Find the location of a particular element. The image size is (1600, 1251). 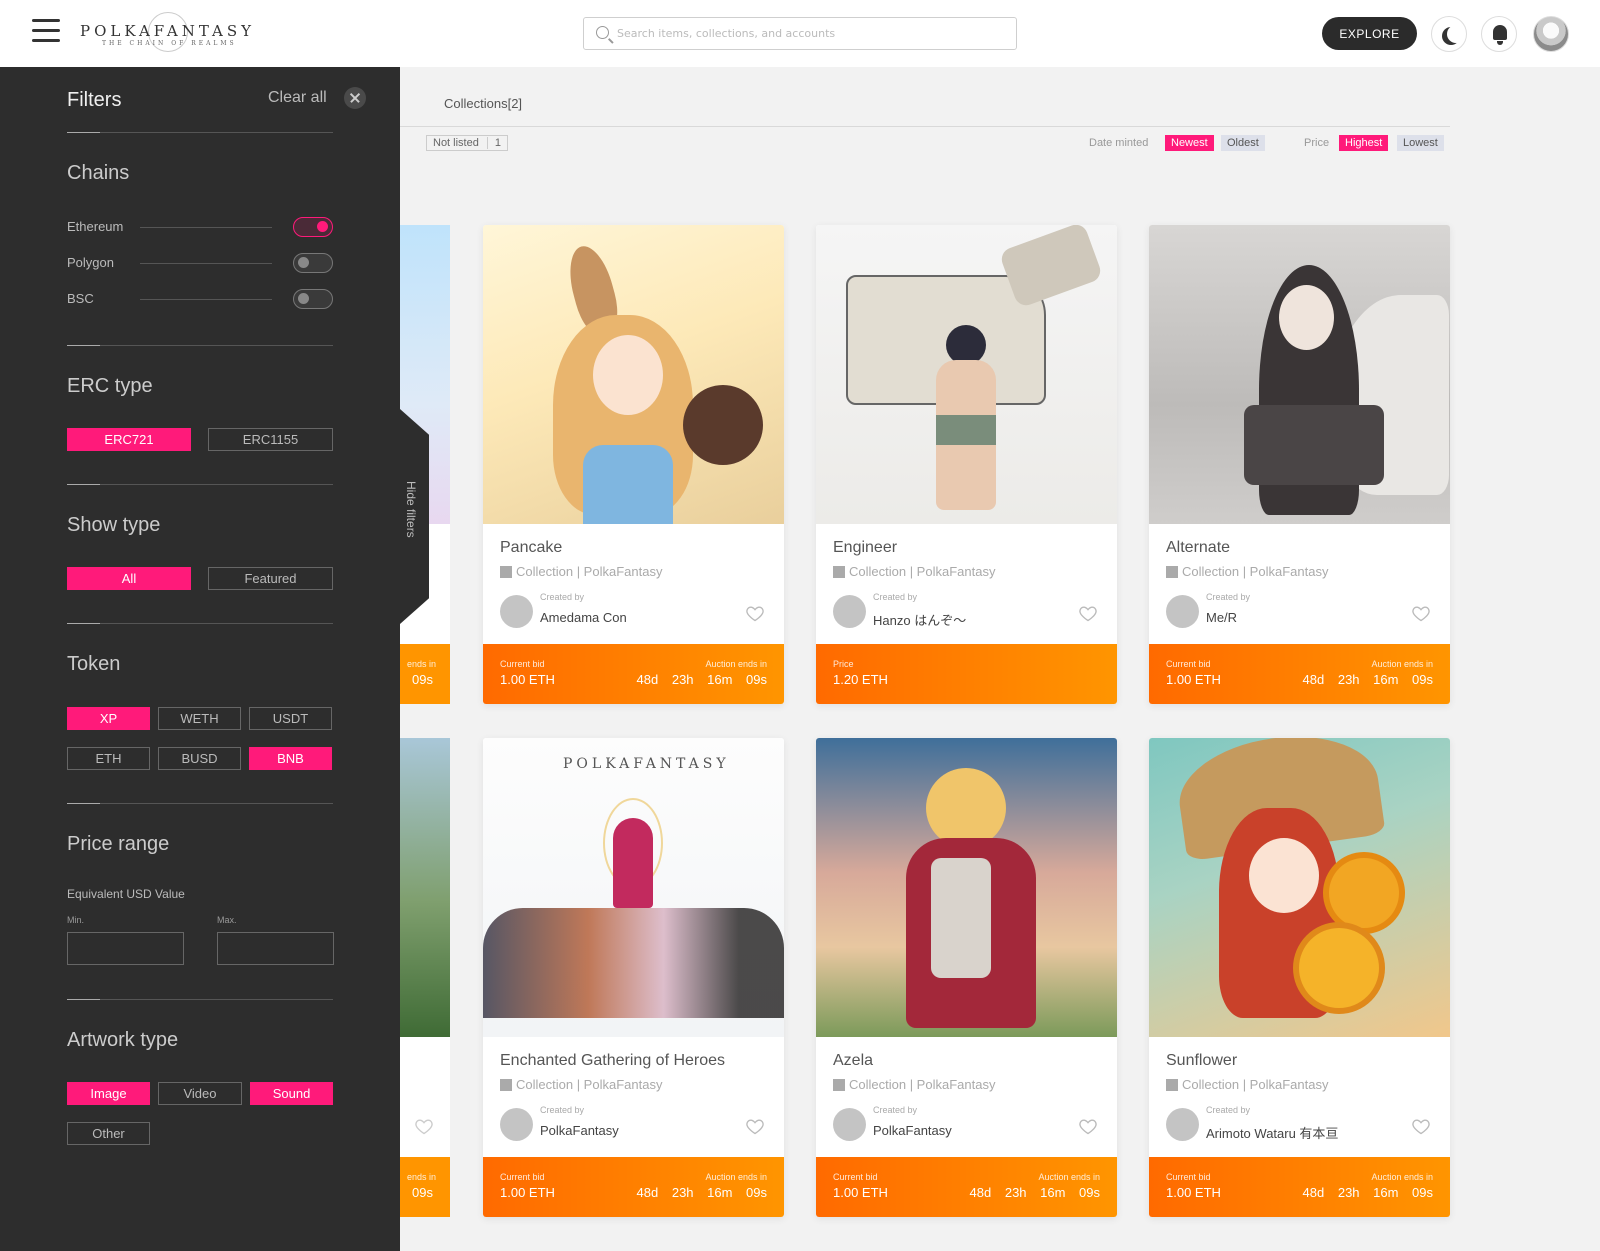

moon-icon is located at coordinates (1456, 34).